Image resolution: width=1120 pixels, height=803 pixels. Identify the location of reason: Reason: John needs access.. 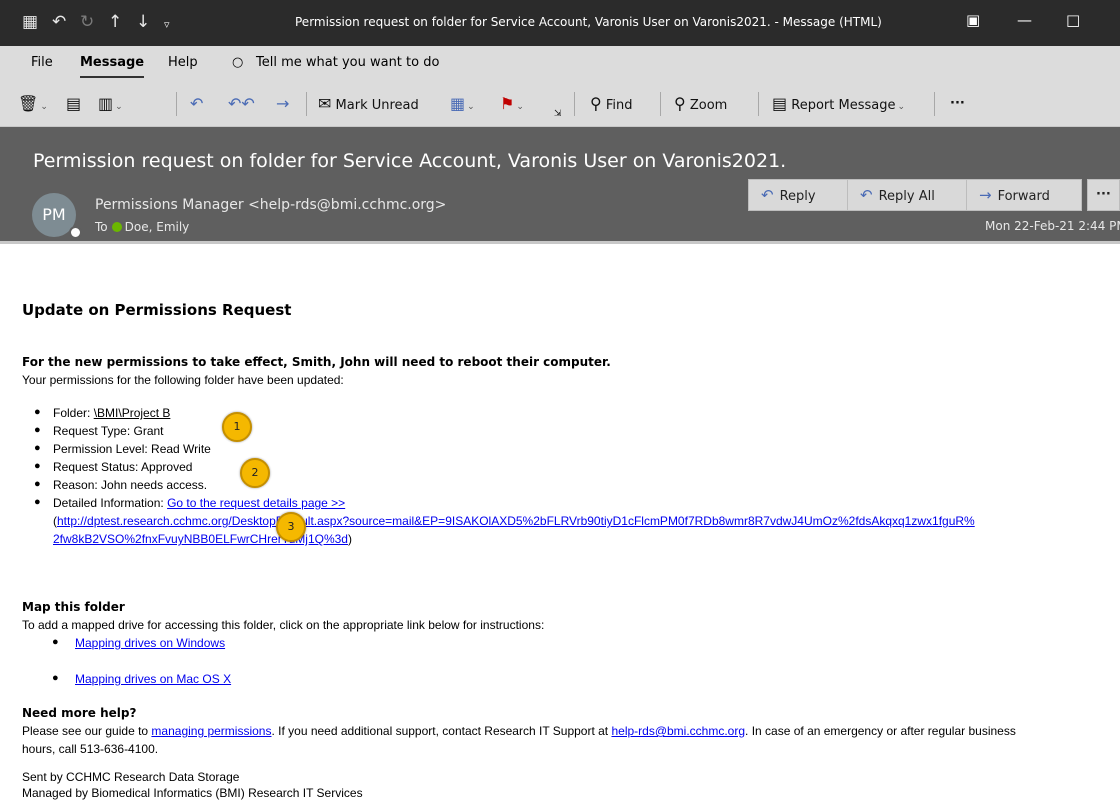
(130, 485).